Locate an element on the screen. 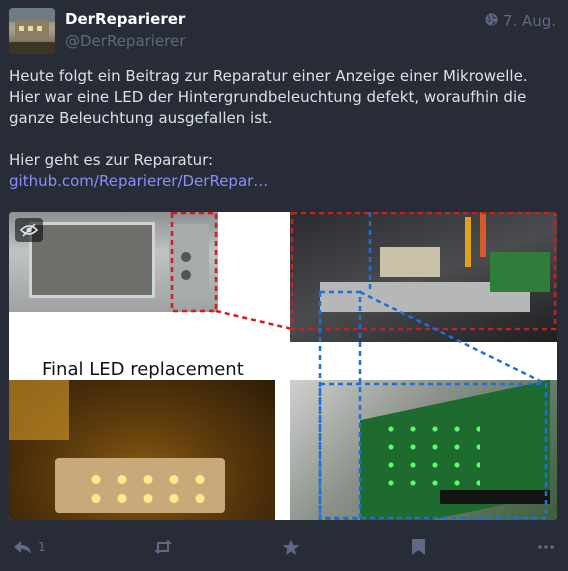  toggle-visibility-button is located at coordinates (29, 230).